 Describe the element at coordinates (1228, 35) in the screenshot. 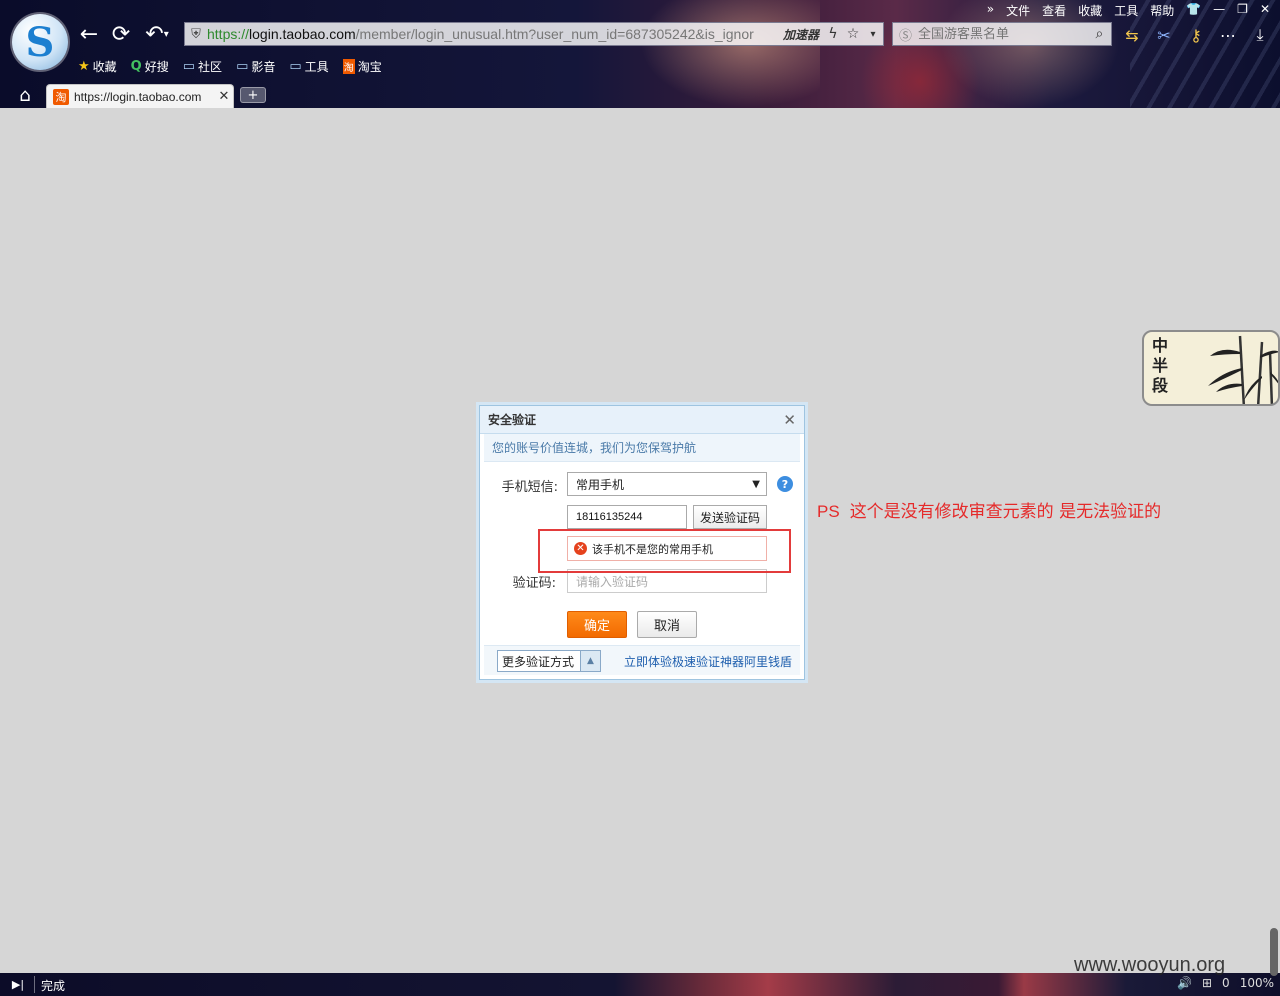

I see `more-icon: ⋯` at that location.